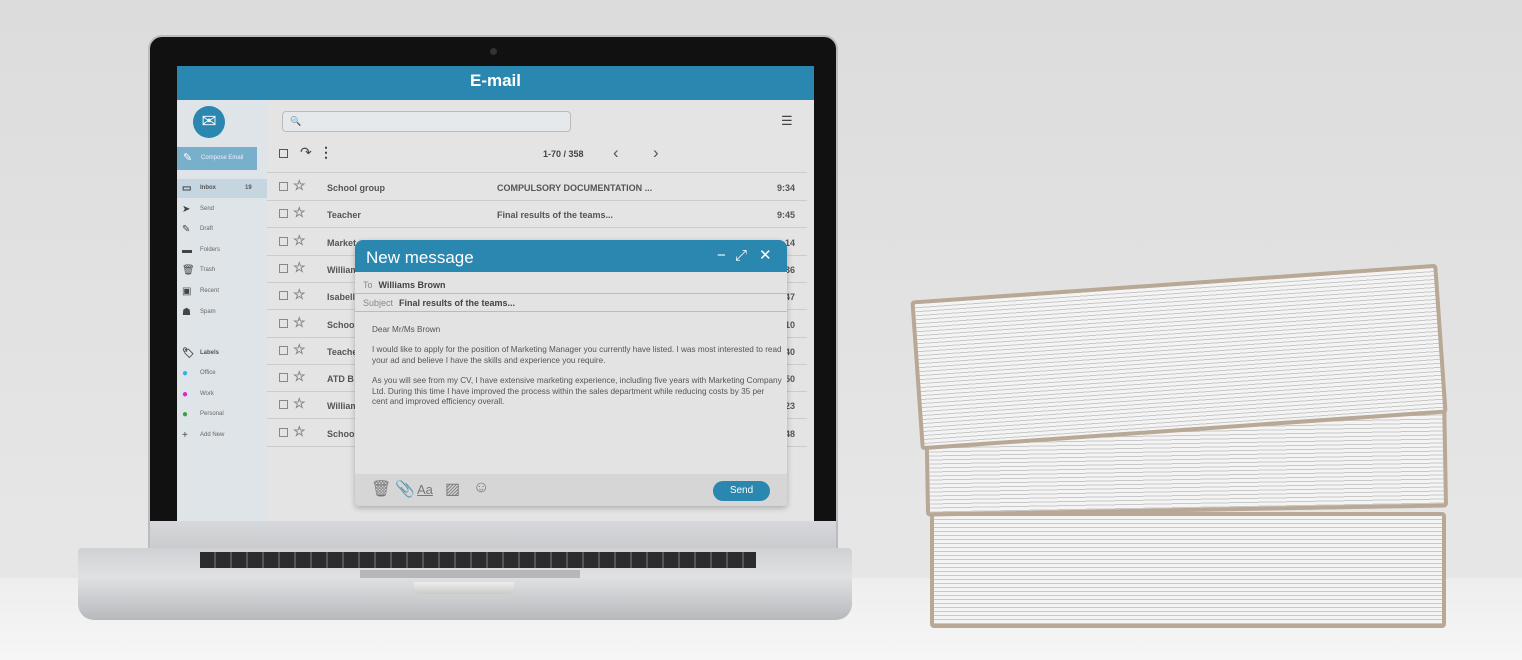 The width and height of the screenshot is (1522, 660). What do you see at coordinates (186, 209) in the screenshot?
I see `paper-plane-icon: ➤` at bounding box center [186, 209].